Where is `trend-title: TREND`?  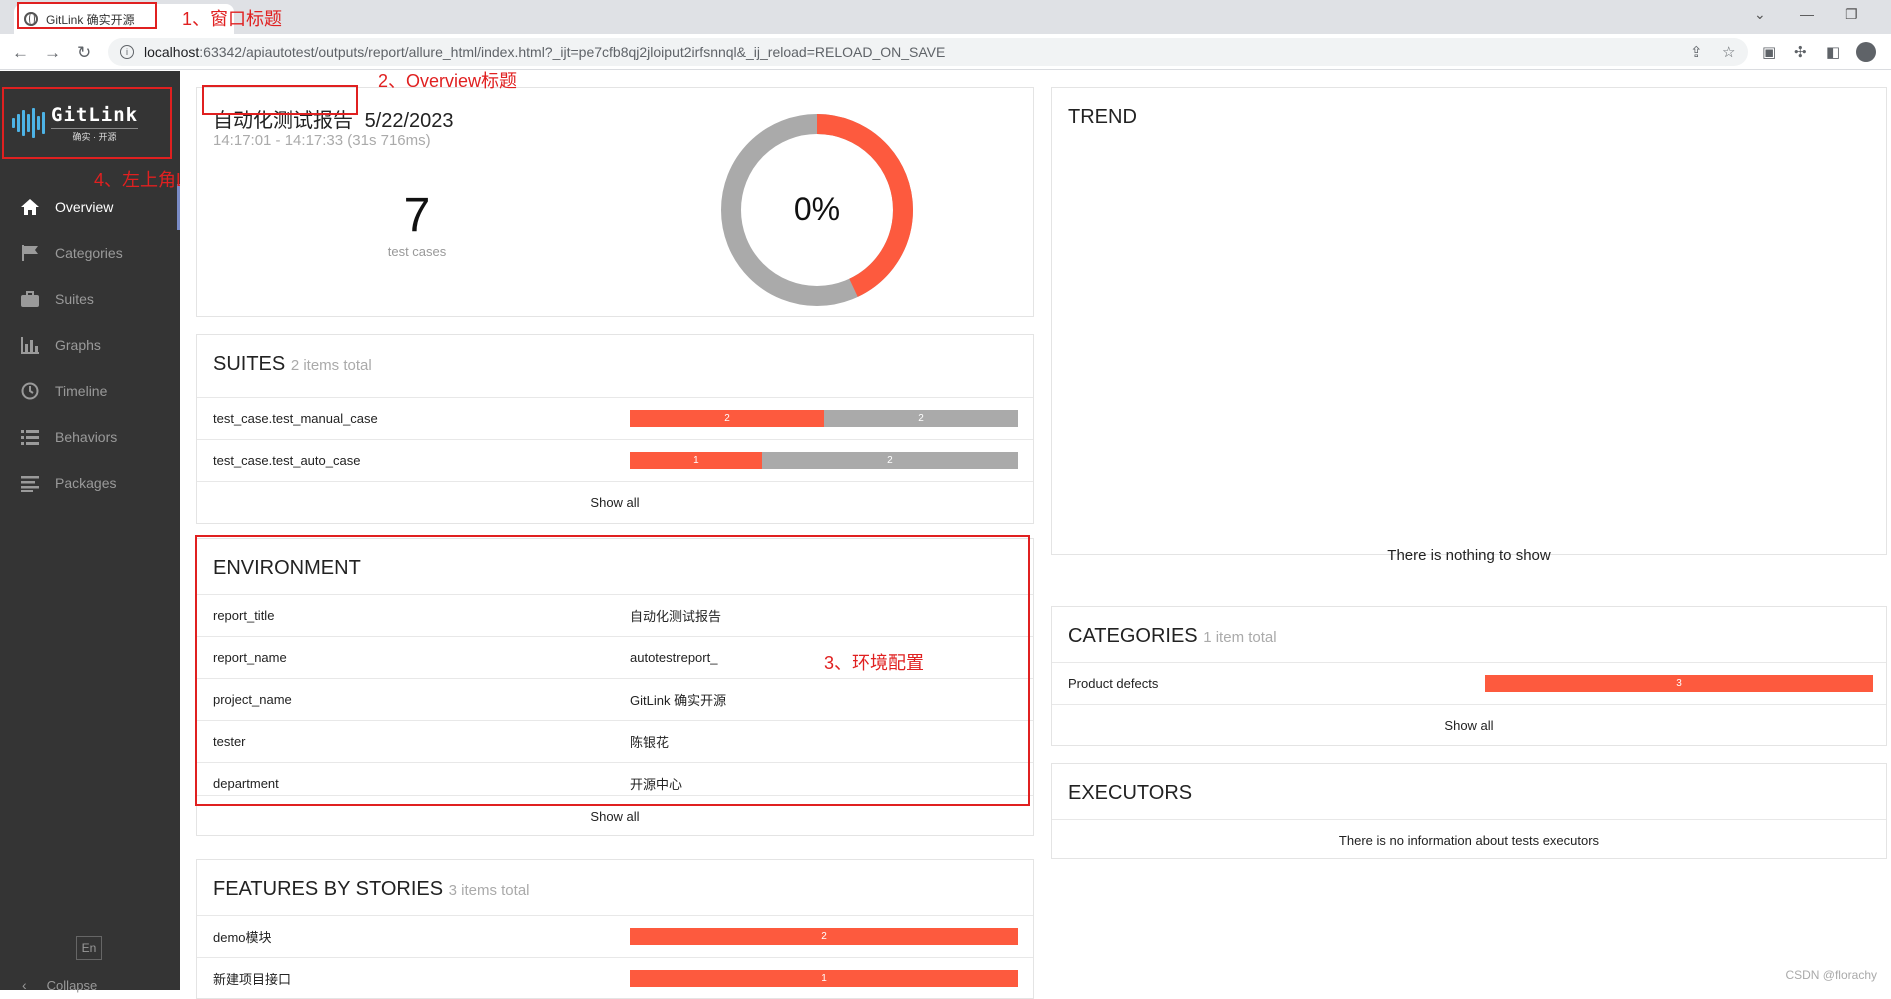 trend-title: TREND is located at coordinates (1469, 108).